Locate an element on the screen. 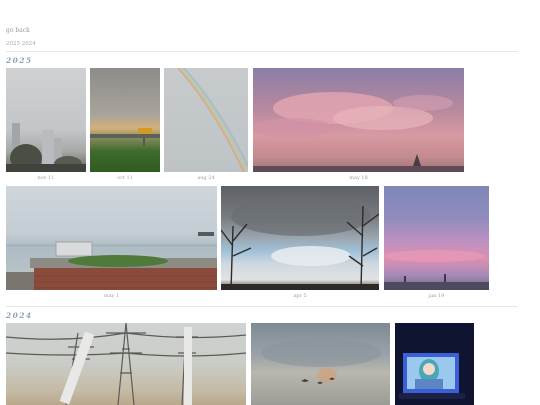  photo-jan-19-image is located at coordinates (436, 270).